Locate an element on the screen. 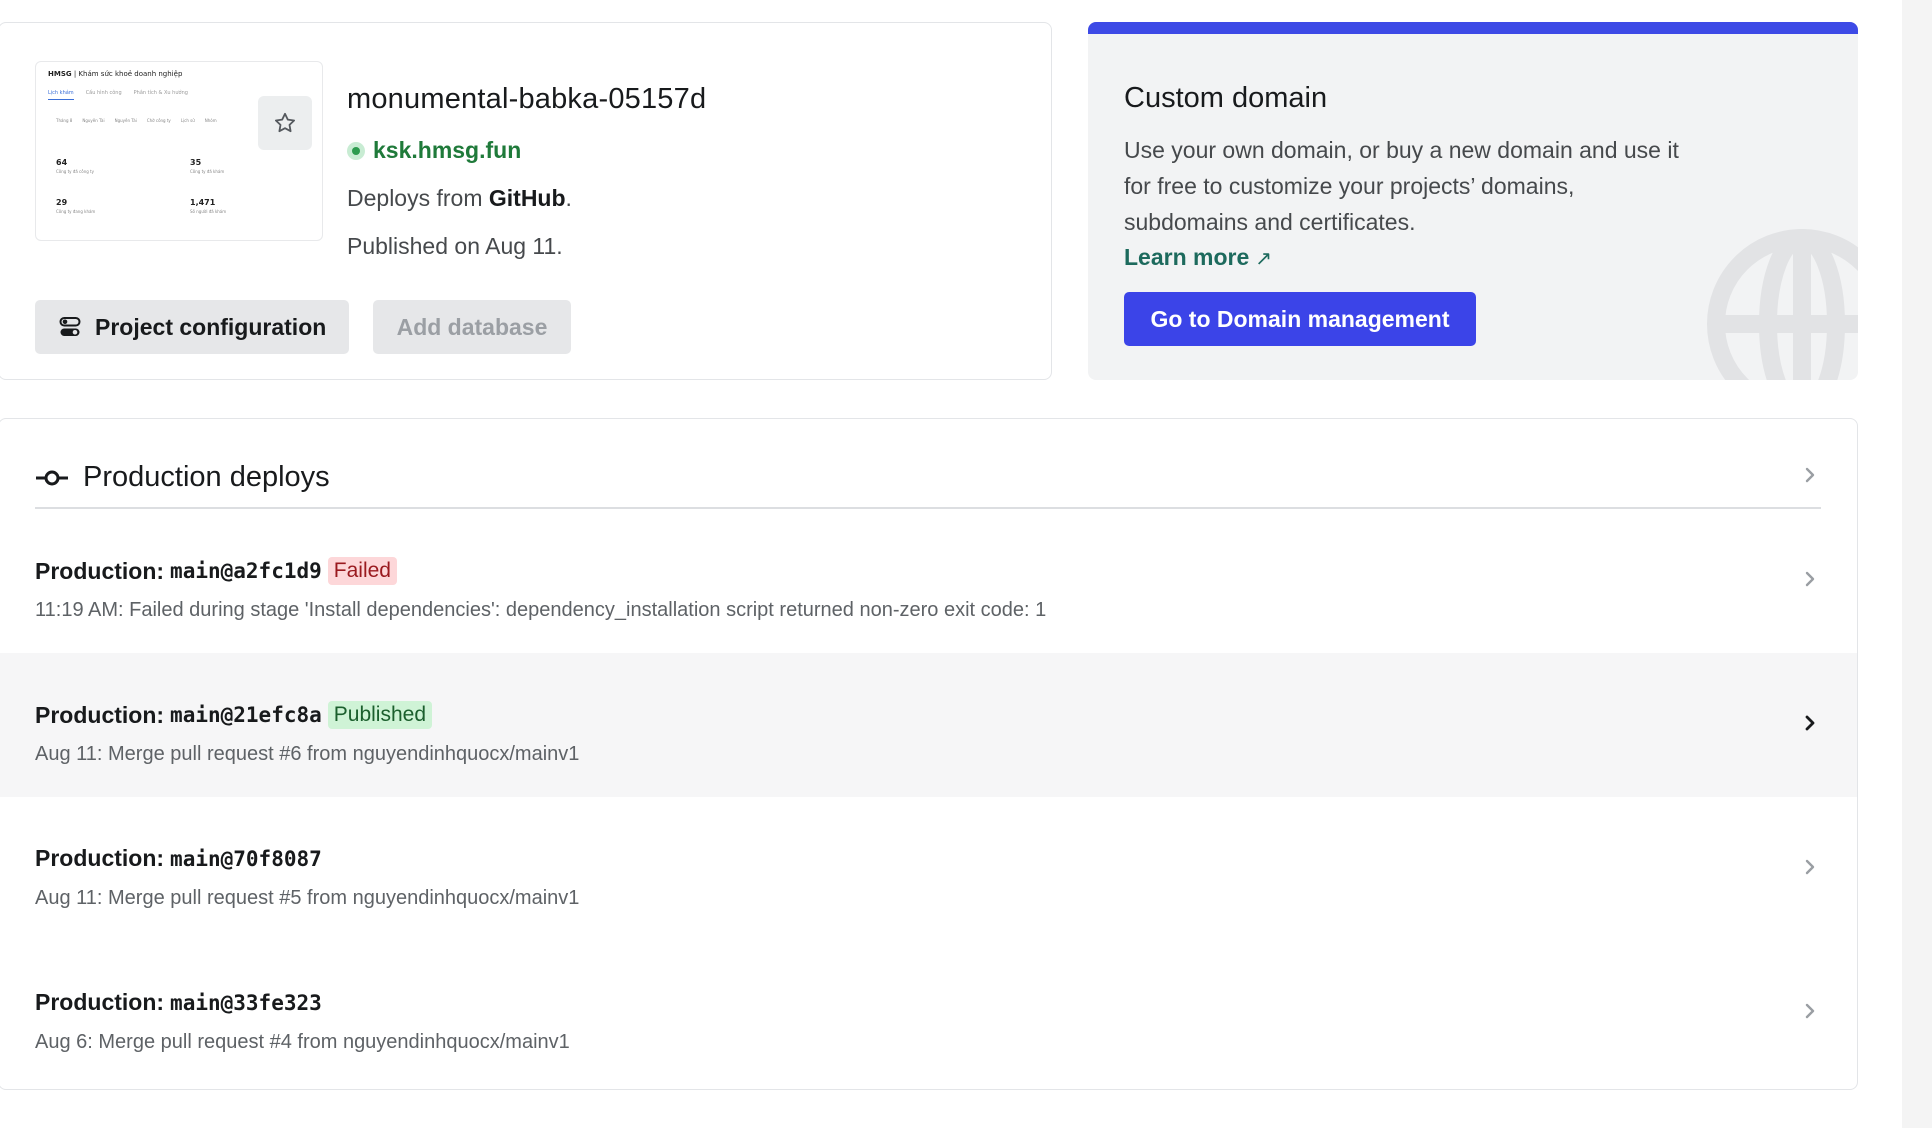 This screenshot has height=1128, width=1932. commit-ref: main@21efc8a is located at coordinates (246, 715).